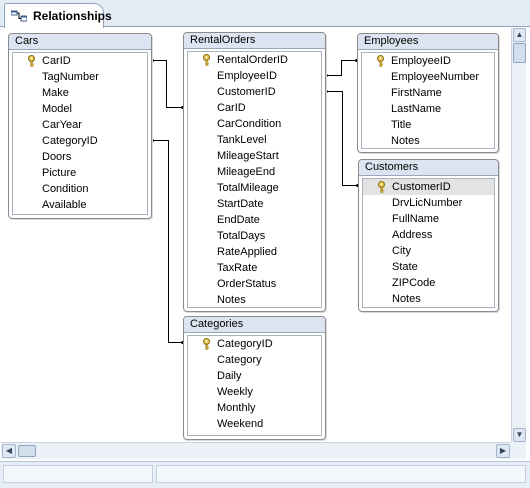 Image resolution: width=530 pixels, height=488 pixels. I want to click on scroll-up-arrow-icon: ▲, so click(519, 35).